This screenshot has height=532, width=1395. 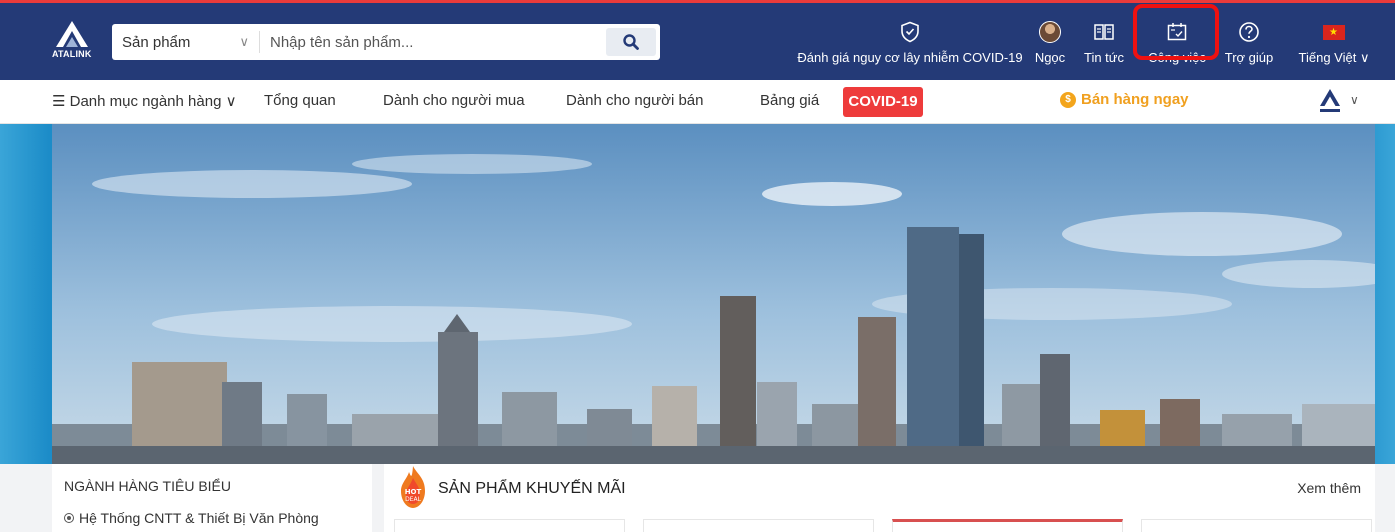 What do you see at coordinates (147, 486) in the screenshot?
I see `featured-categories-title: NGÀNH HÀNG TIÊU BIỂU` at bounding box center [147, 486].